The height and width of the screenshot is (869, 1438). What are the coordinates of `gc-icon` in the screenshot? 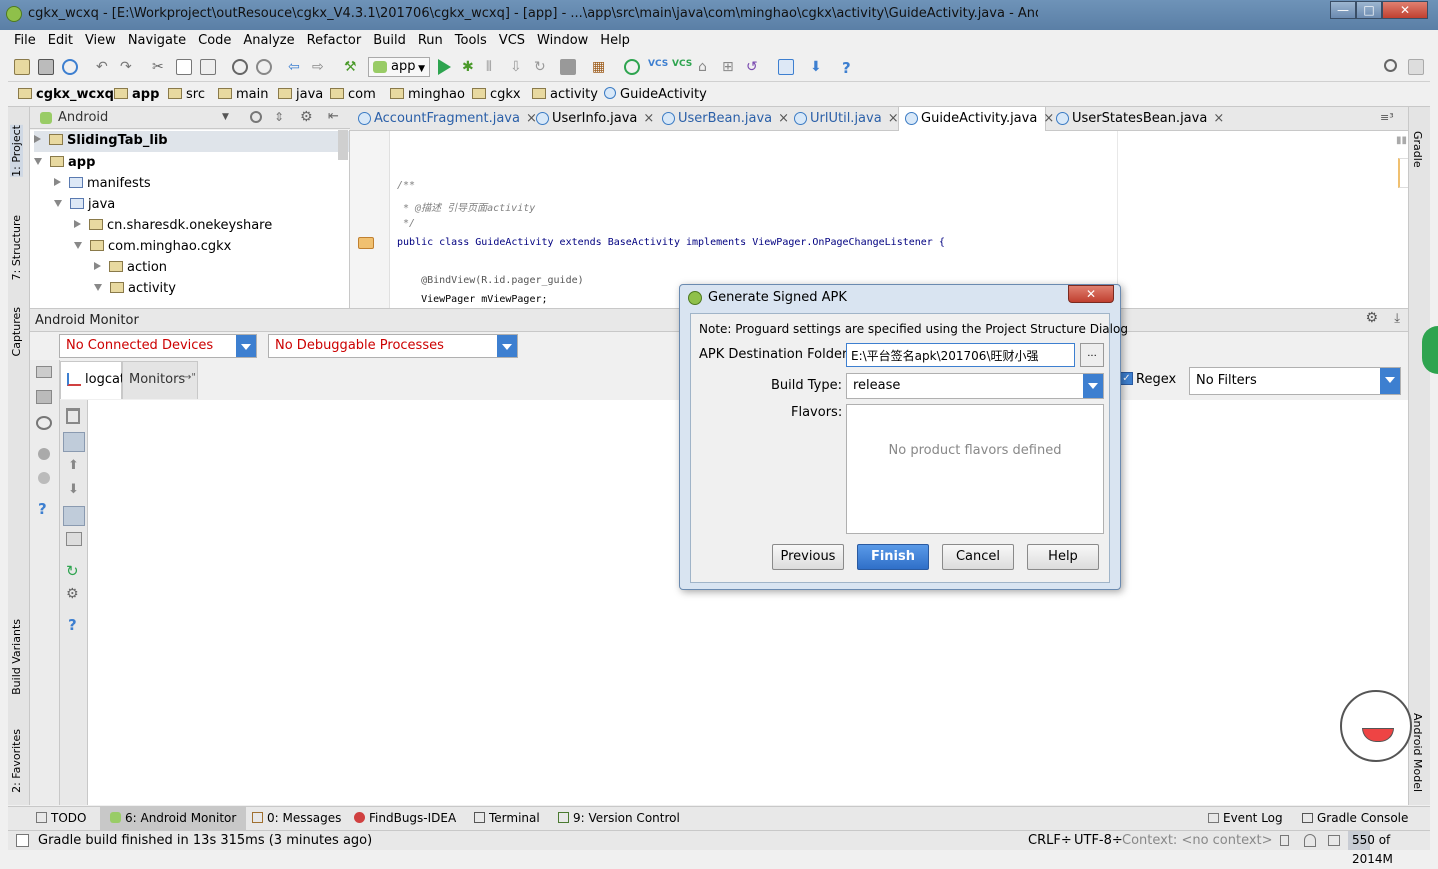 It's located at (44, 478).